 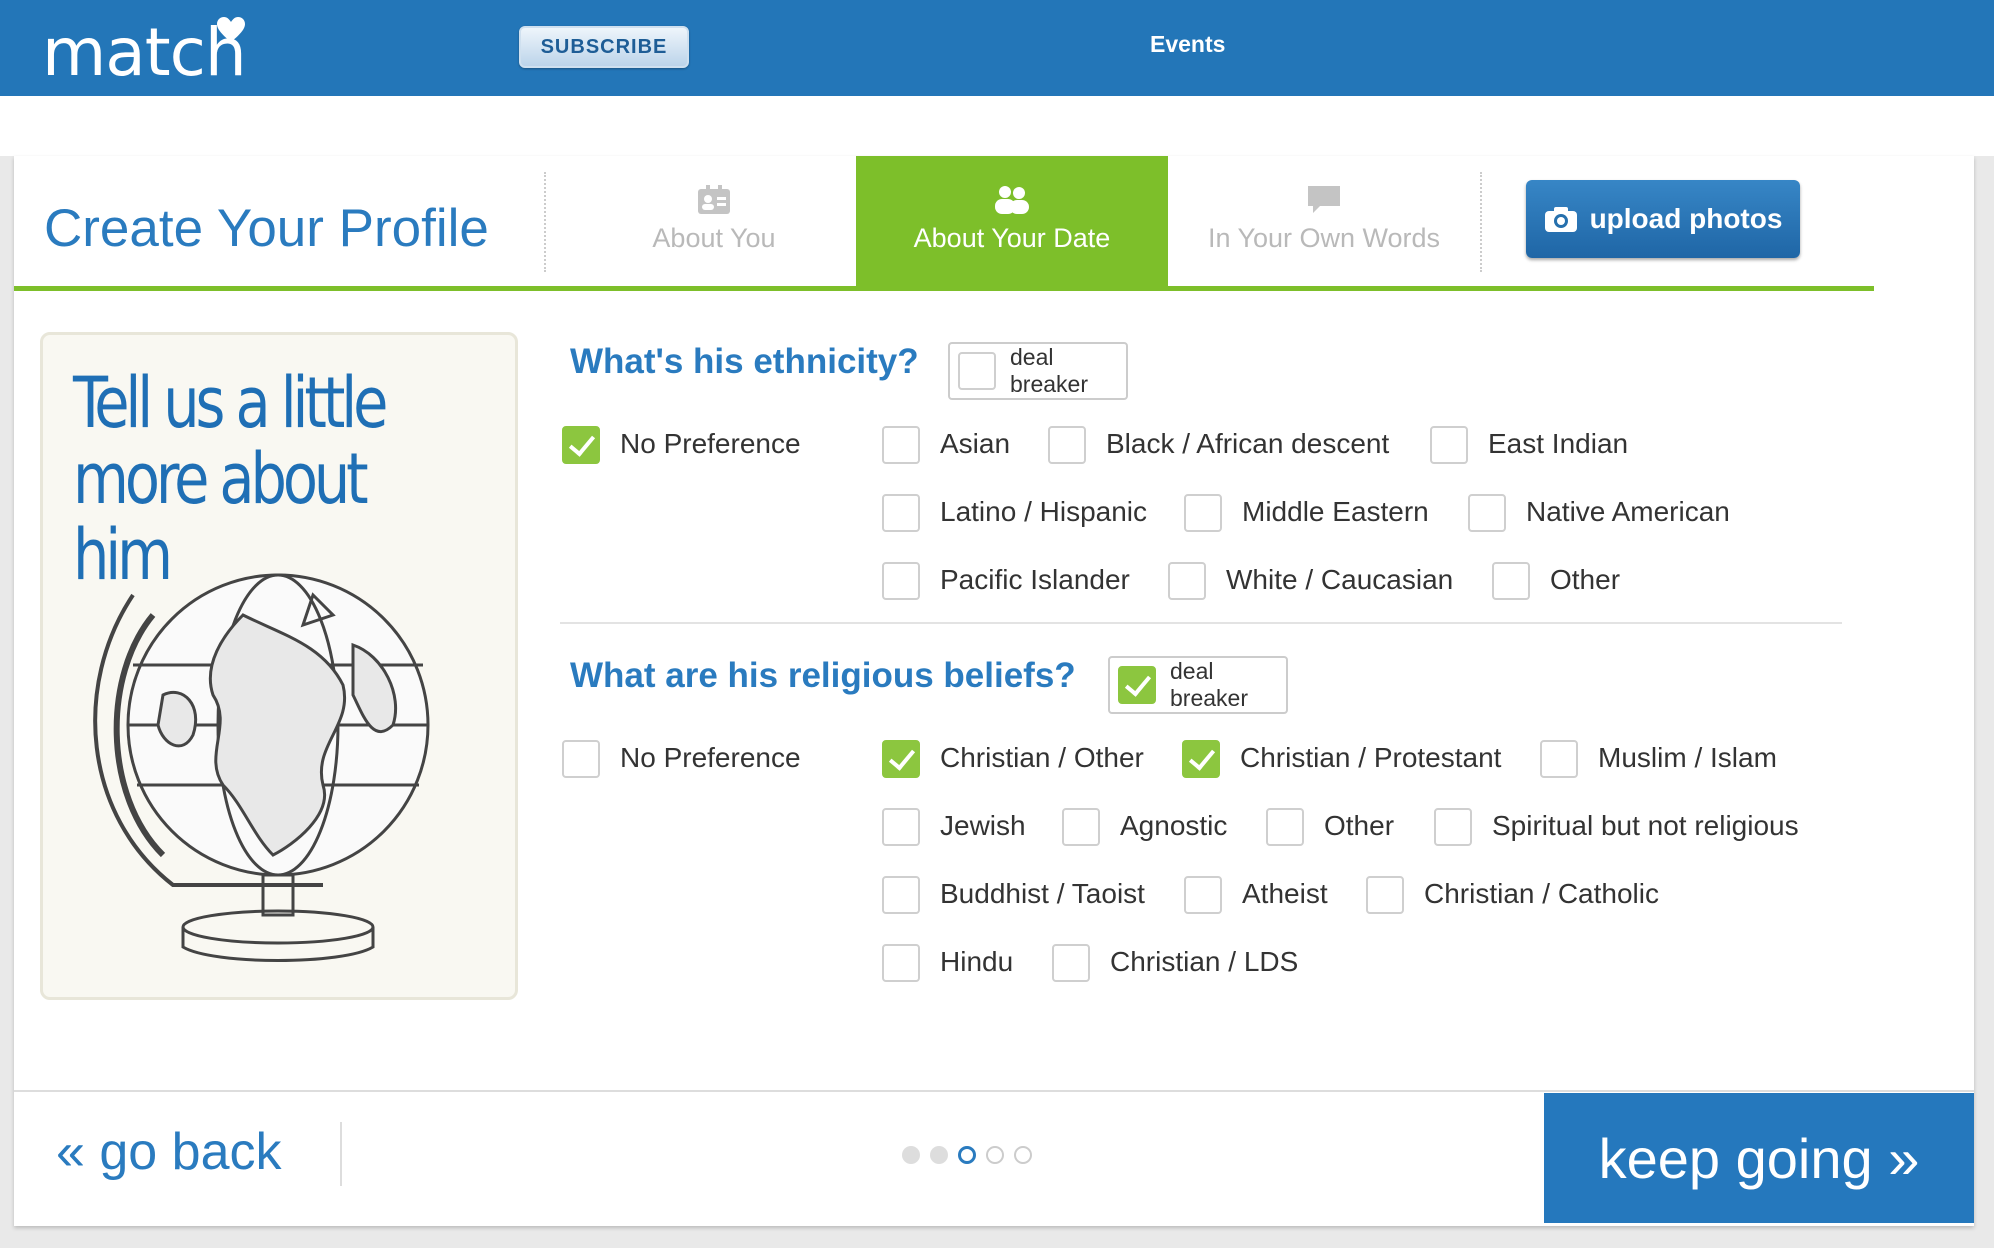 What do you see at coordinates (169, 1152) in the screenshot?
I see `go-back-button: « go back` at bounding box center [169, 1152].